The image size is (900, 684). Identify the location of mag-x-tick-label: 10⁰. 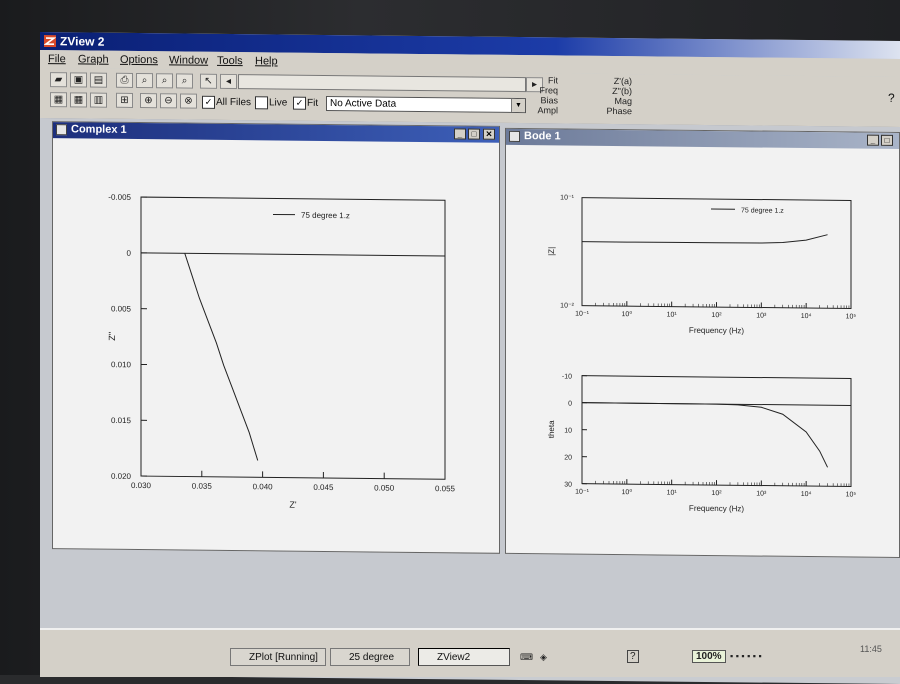
(627, 314).